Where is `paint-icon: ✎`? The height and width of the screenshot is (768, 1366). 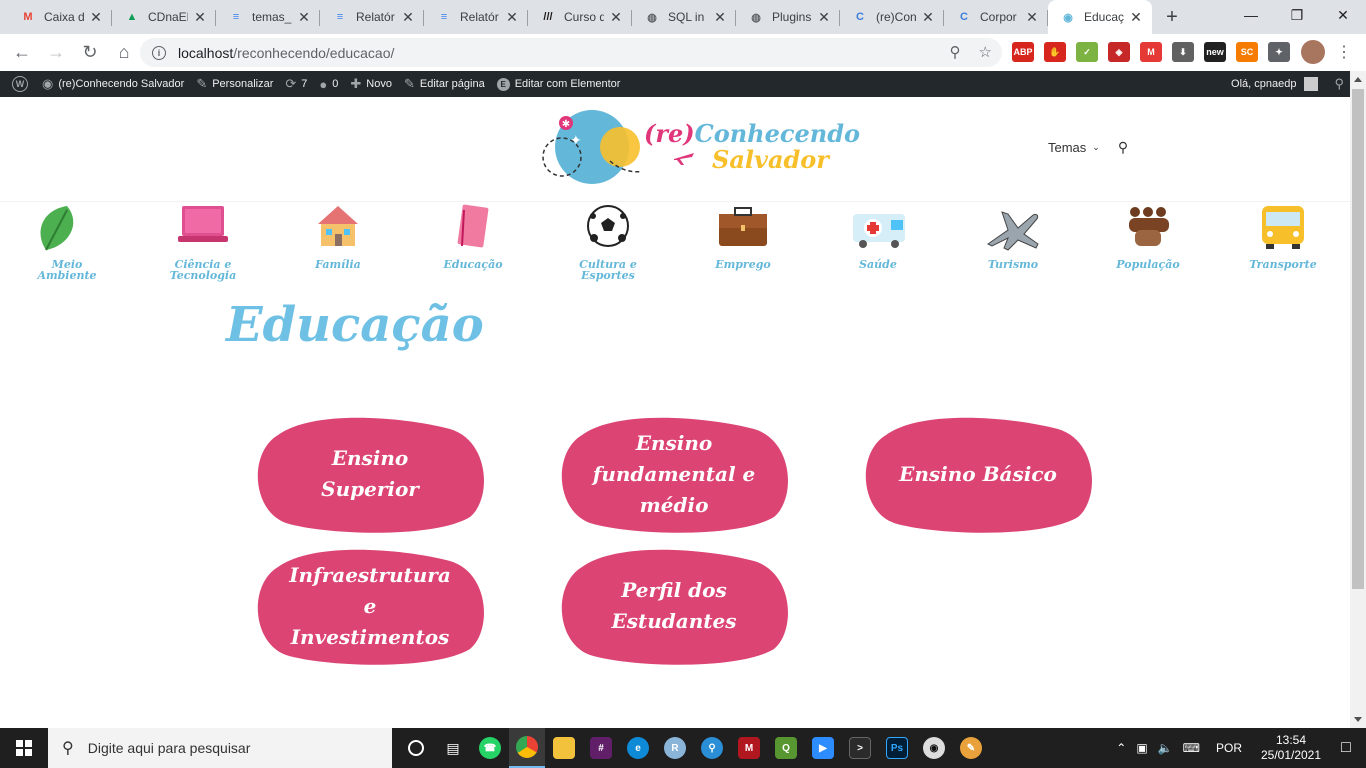 paint-icon: ✎ is located at coordinates (971, 748).